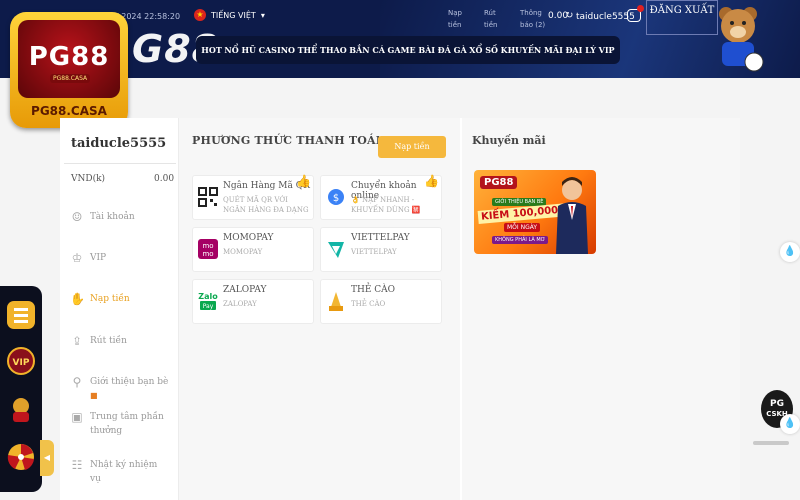 The image size is (800, 500). I want to click on deposit-hand-icon: ✋, so click(77, 299).